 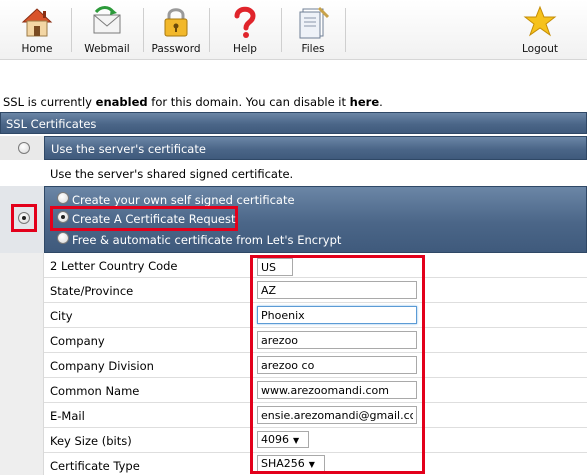 I want to click on status-middle: for this domain. You can disable it, so click(x=248, y=102).